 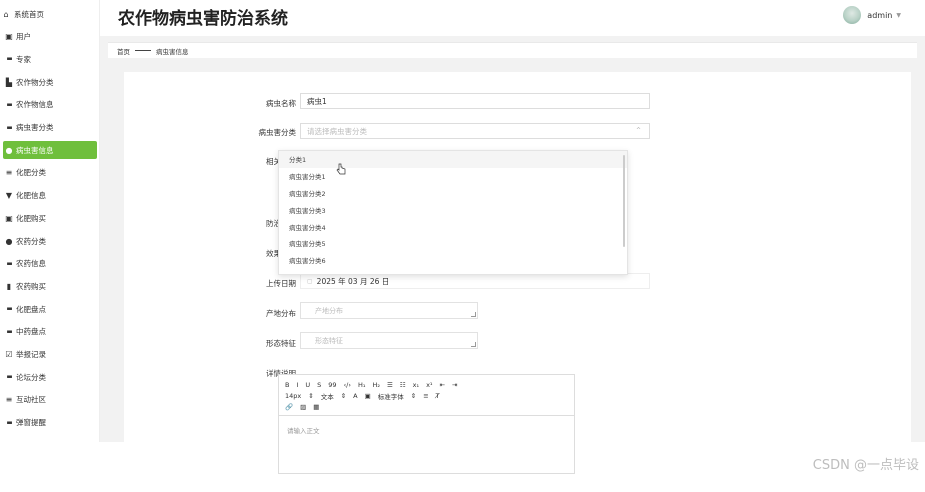 I want to click on editor-toolbar-button: 99, so click(x=332, y=385).